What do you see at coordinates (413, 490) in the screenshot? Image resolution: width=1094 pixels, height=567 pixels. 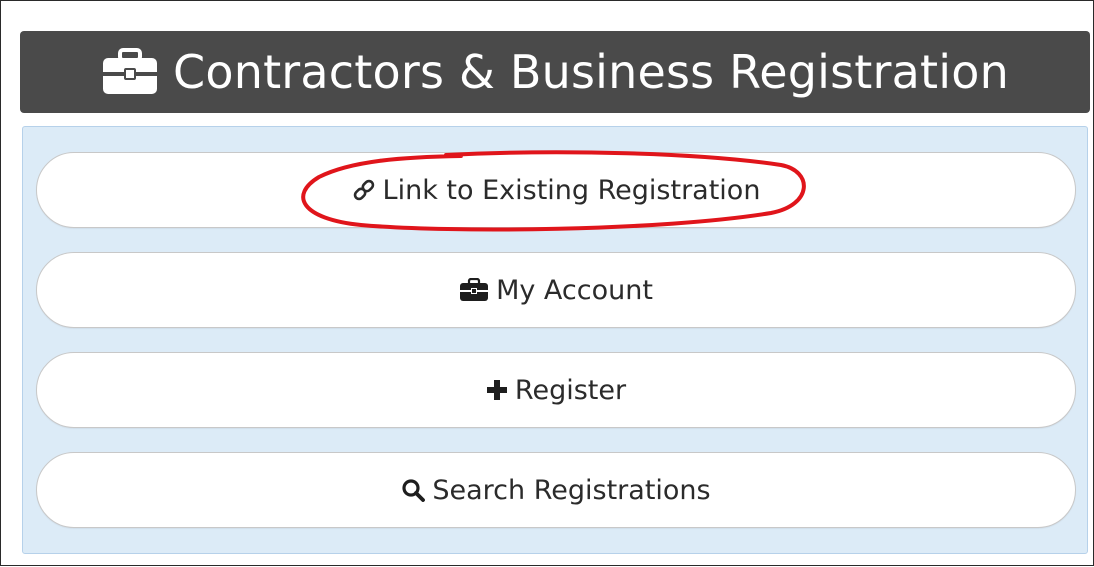 I see `search-icon` at bounding box center [413, 490].